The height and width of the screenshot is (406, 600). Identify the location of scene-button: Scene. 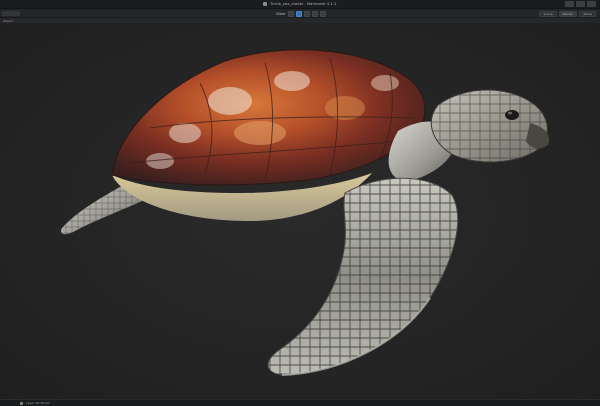
(548, 13).